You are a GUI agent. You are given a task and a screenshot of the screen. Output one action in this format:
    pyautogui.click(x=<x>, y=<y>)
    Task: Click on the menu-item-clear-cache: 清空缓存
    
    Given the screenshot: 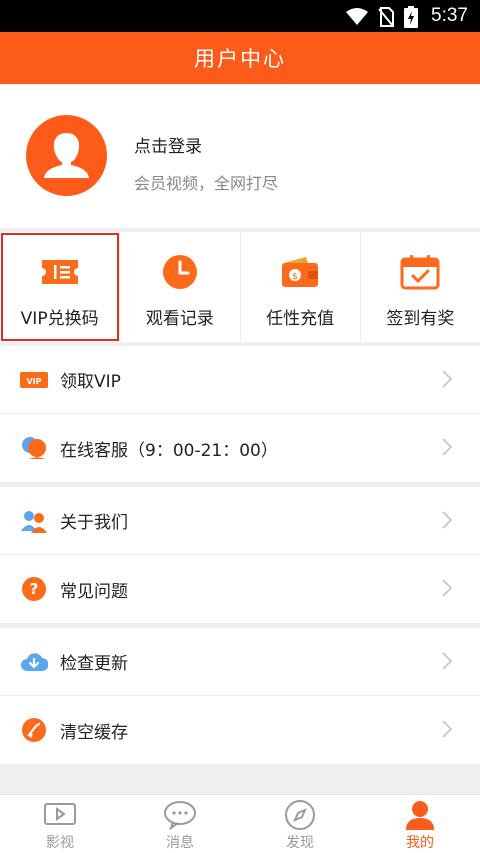 What is the action you would take?
    pyautogui.click(x=240, y=730)
    